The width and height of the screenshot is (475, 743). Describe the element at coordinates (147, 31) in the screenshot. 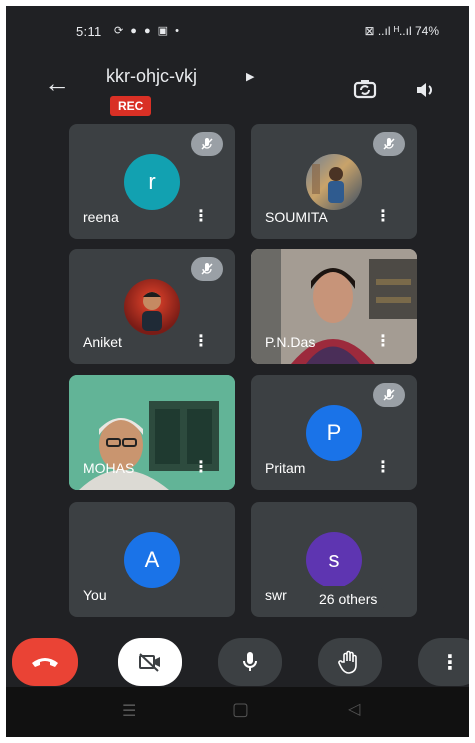

I see `status-notification-icons: ⟳ ● ● ▣ •` at that location.